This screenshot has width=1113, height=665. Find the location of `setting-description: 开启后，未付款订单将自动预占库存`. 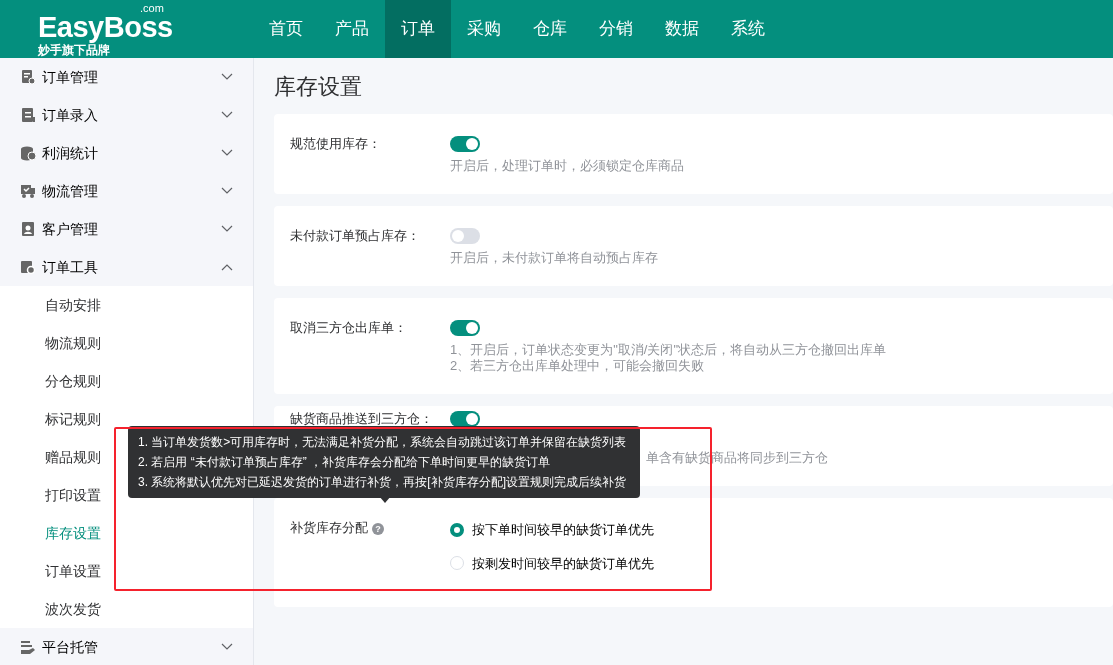

setting-description: 开启后，未付款订单将自动预占库存 is located at coordinates (554, 258).